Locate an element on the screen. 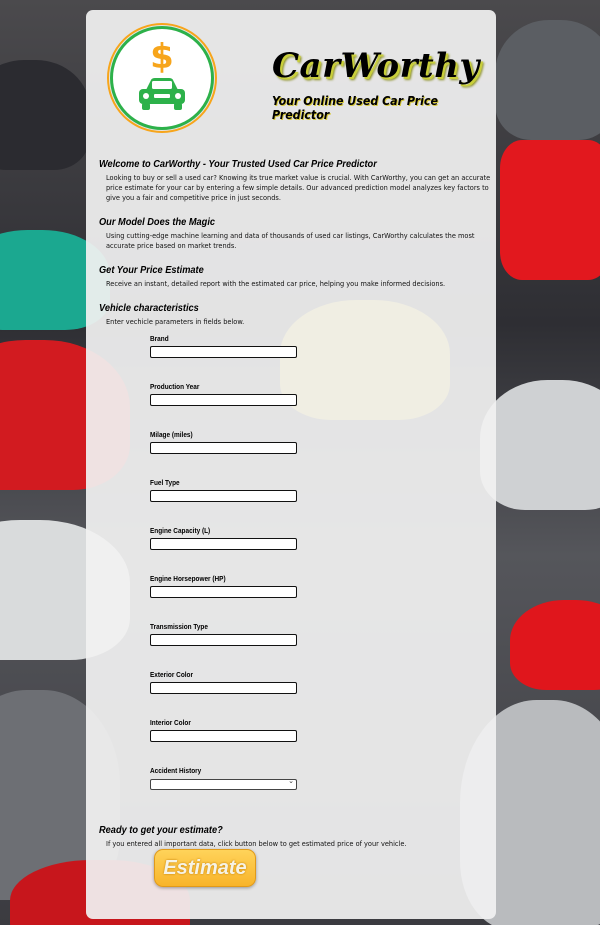 This screenshot has height=925, width=600. transmission-type-field: Transmission Type is located at coordinates (224, 634).